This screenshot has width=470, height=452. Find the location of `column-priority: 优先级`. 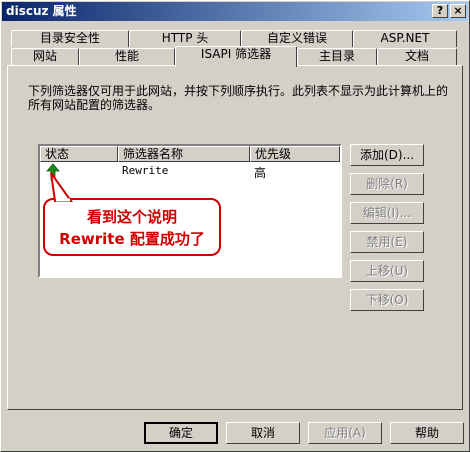

column-priority: 优先级 is located at coordinates (295, 154).